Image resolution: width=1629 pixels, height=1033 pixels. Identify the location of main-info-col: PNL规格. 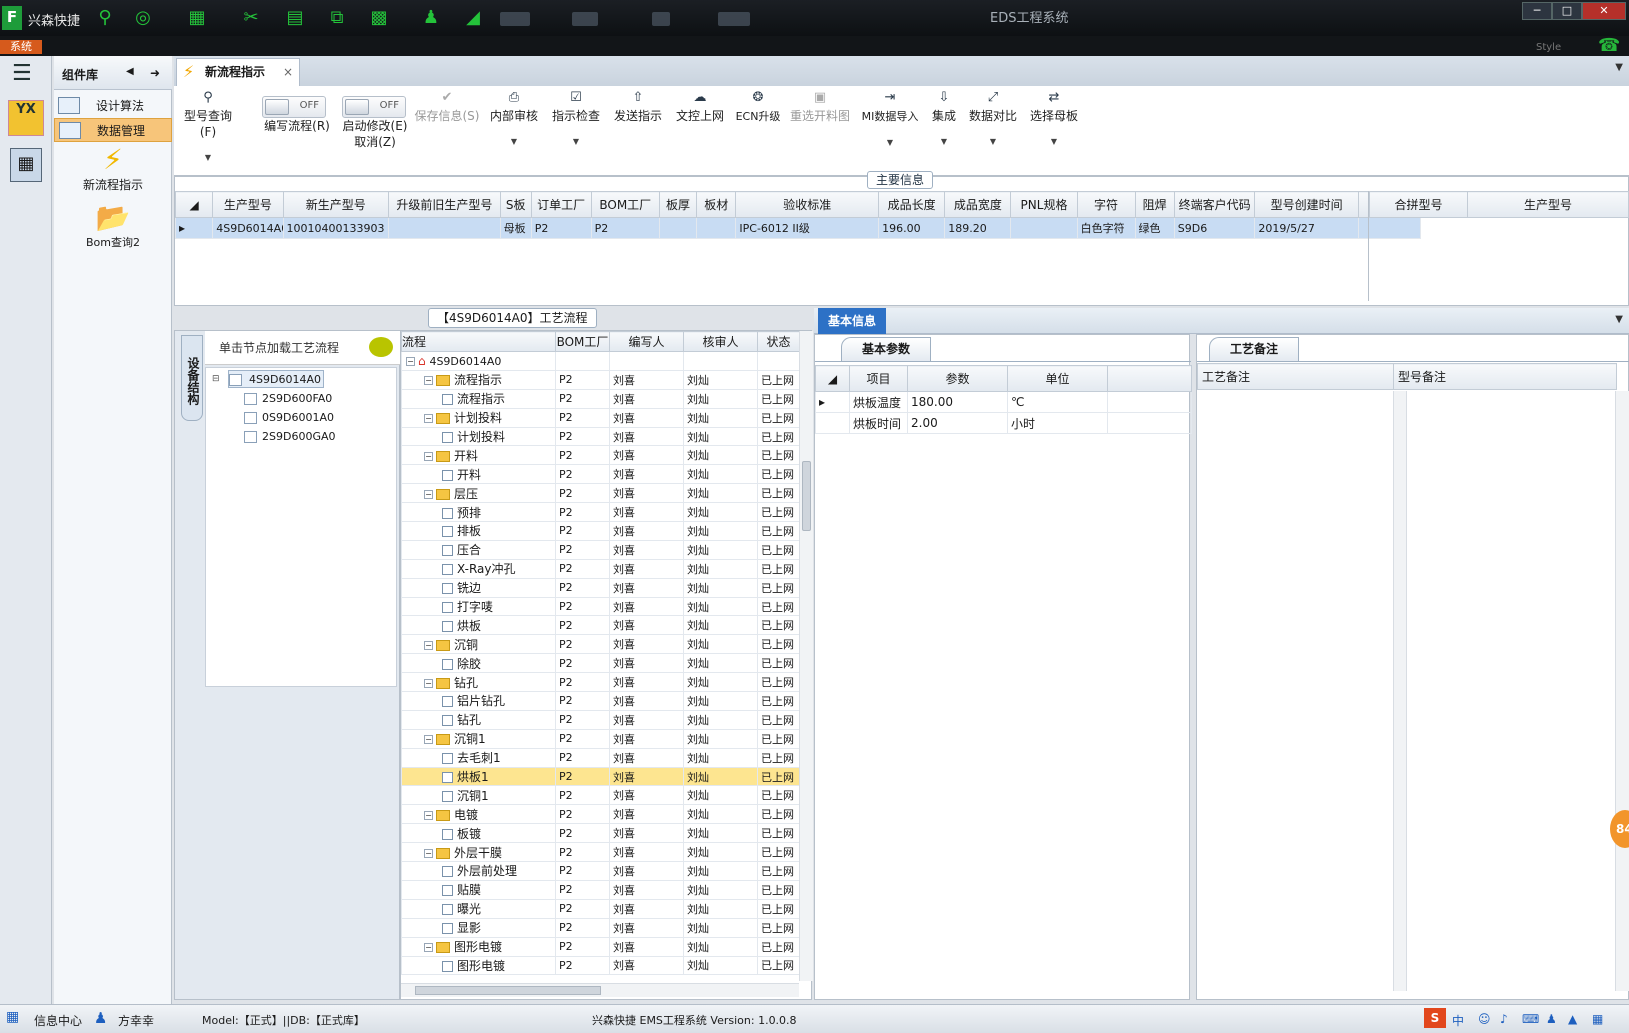
(1044, 204).